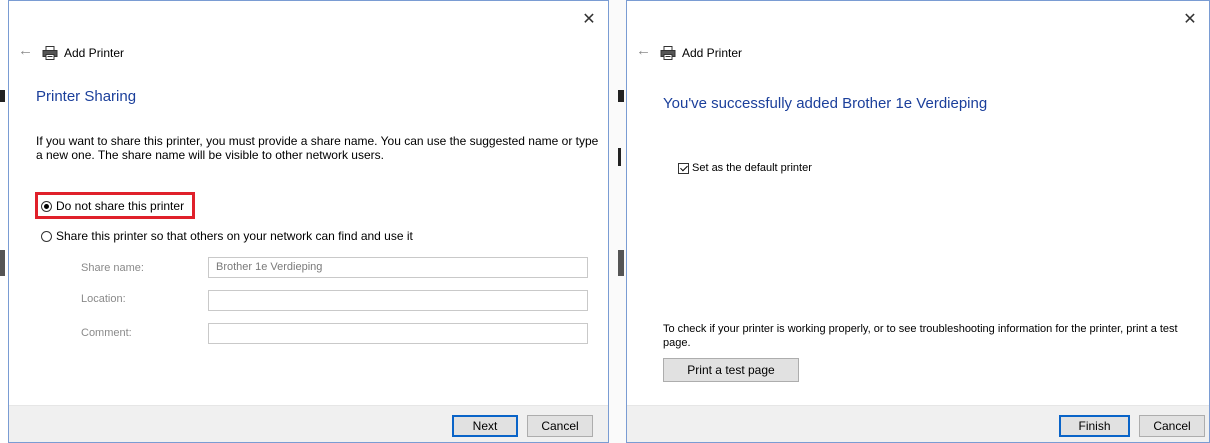 This screenshot has width=1210, height=443. I want to click on next-button: Next, so click(485, 426).